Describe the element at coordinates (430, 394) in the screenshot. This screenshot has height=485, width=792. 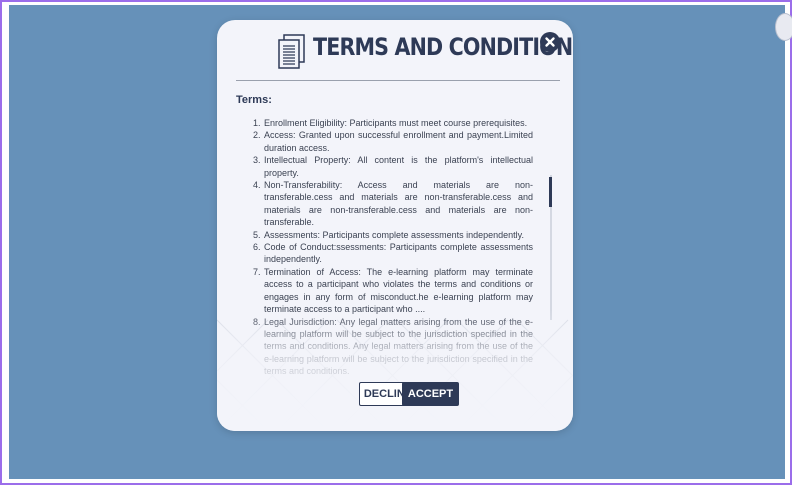
I see `accept-button: ACCEPT` at that location.